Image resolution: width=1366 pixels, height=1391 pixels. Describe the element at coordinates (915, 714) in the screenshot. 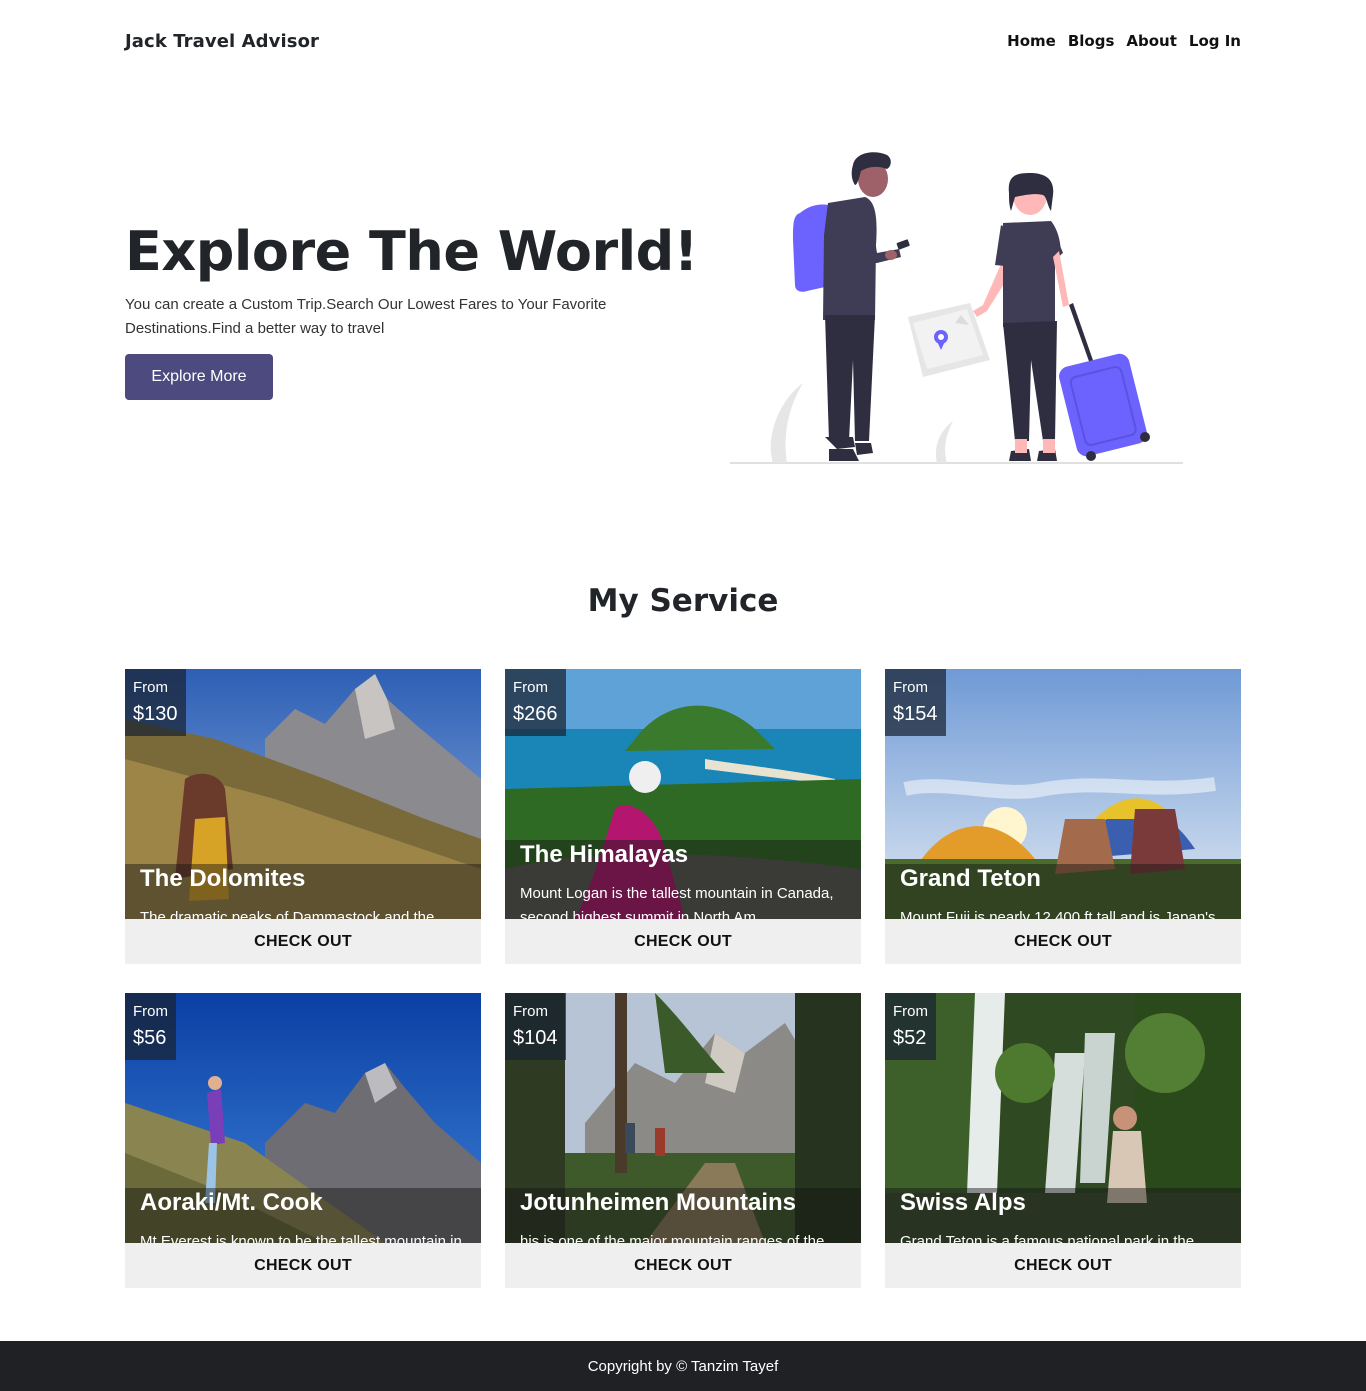

I see `price-value: $154` at that location.